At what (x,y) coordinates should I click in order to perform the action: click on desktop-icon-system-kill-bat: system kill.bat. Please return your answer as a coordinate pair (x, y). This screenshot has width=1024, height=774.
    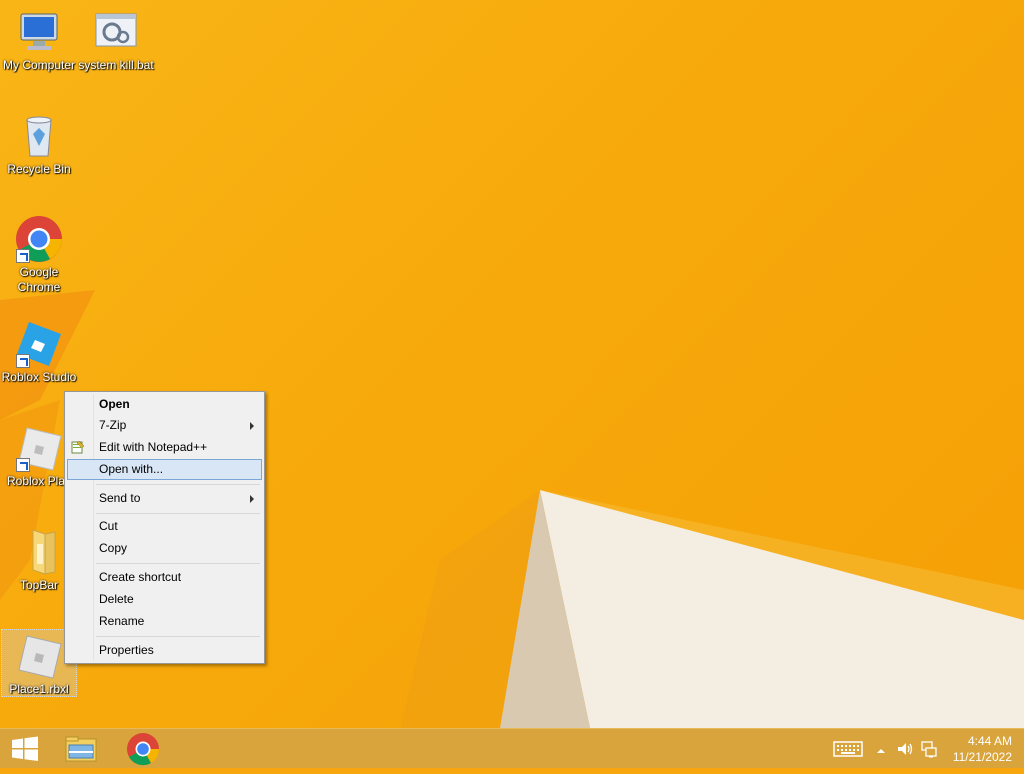
    Looking at the image, I should click on (116, 40).